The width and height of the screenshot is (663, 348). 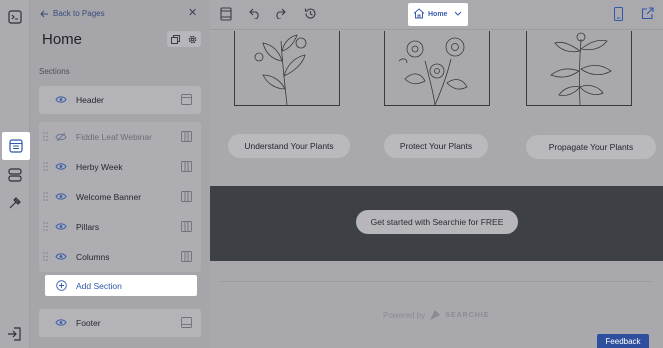 I want to click on plus-circle-icon, so click(x=61, y=285).